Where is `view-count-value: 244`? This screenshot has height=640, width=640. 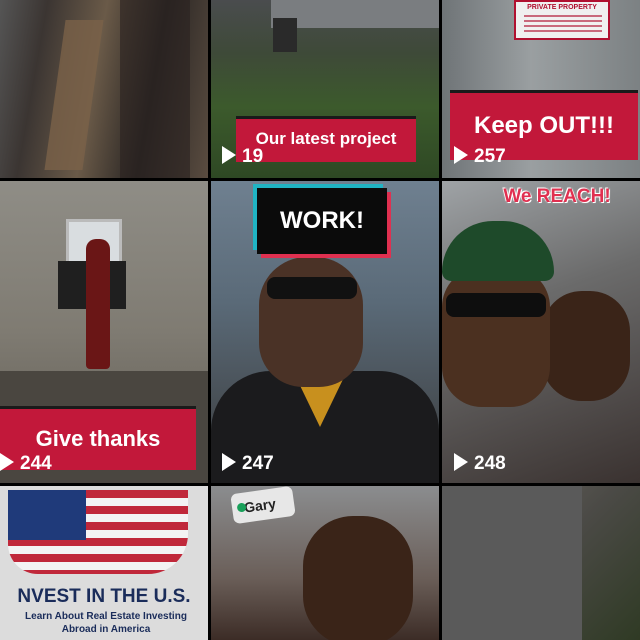 view-count-value: 244 is located at coordinates (36, 463).